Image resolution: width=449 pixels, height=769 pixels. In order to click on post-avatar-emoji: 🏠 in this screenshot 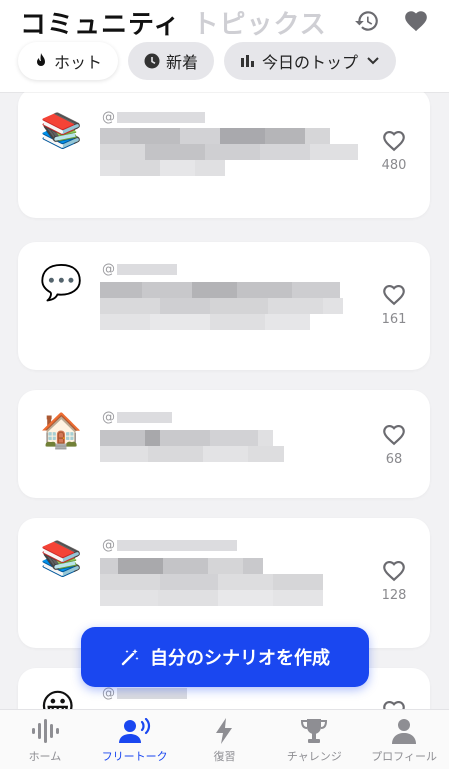, I will do `click(61, 431)`.